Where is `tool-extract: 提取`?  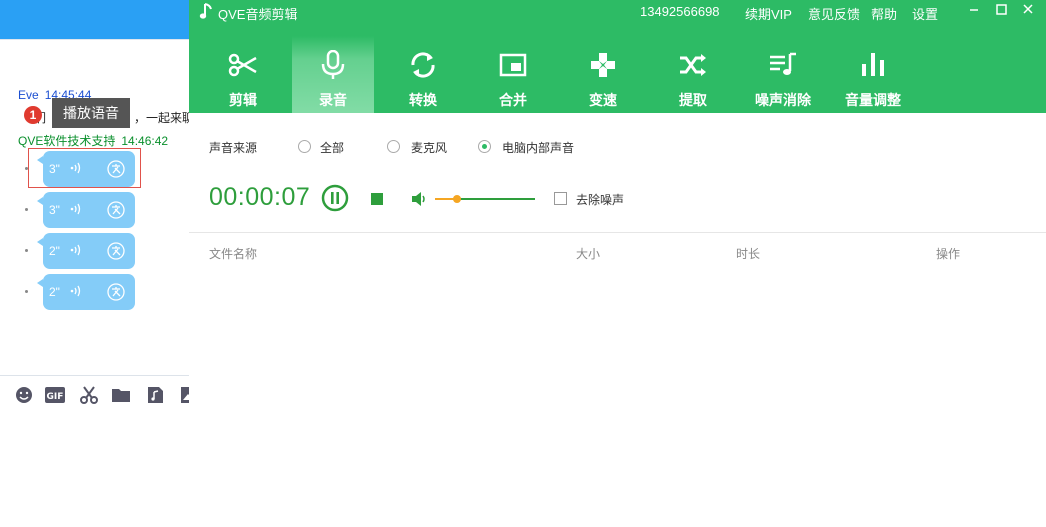 tool-extract: 提取 is located at coordinates (693, 74).